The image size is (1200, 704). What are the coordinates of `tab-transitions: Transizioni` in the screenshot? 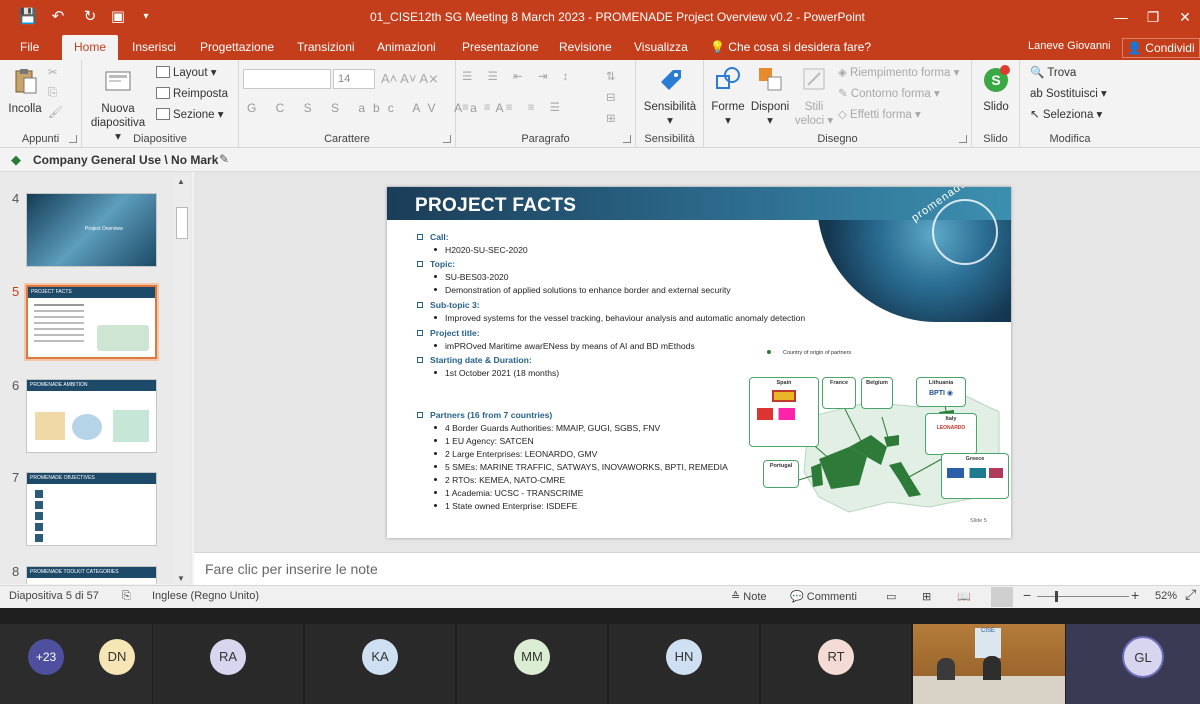 It's located at (326, 47).